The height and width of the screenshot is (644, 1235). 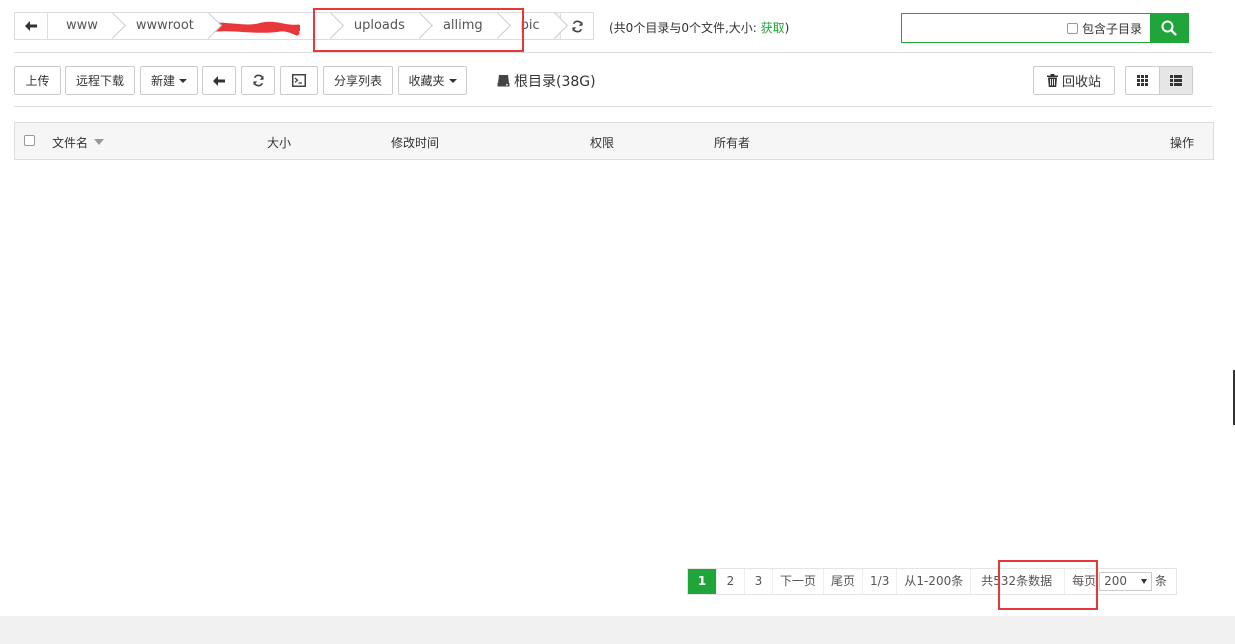 I want to click on directory-info-text: (共0个目录与0个文件,大小:, so click(x=683, y=28).